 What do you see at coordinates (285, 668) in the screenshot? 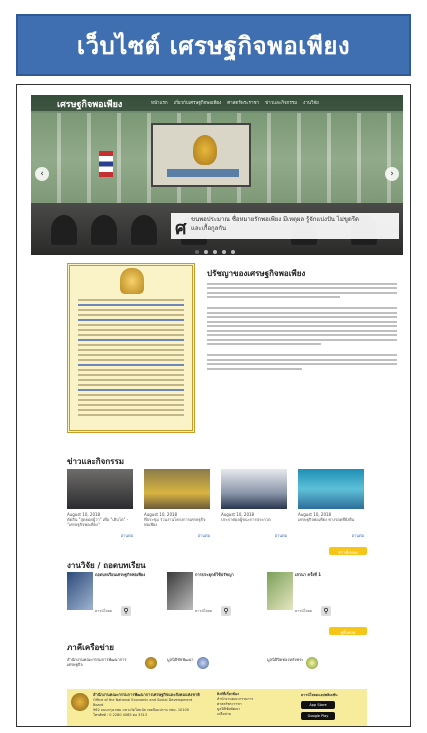
I see `partner-name: มูลนิธิปิดทองหลังพระ` at bounding box center [285, 668].